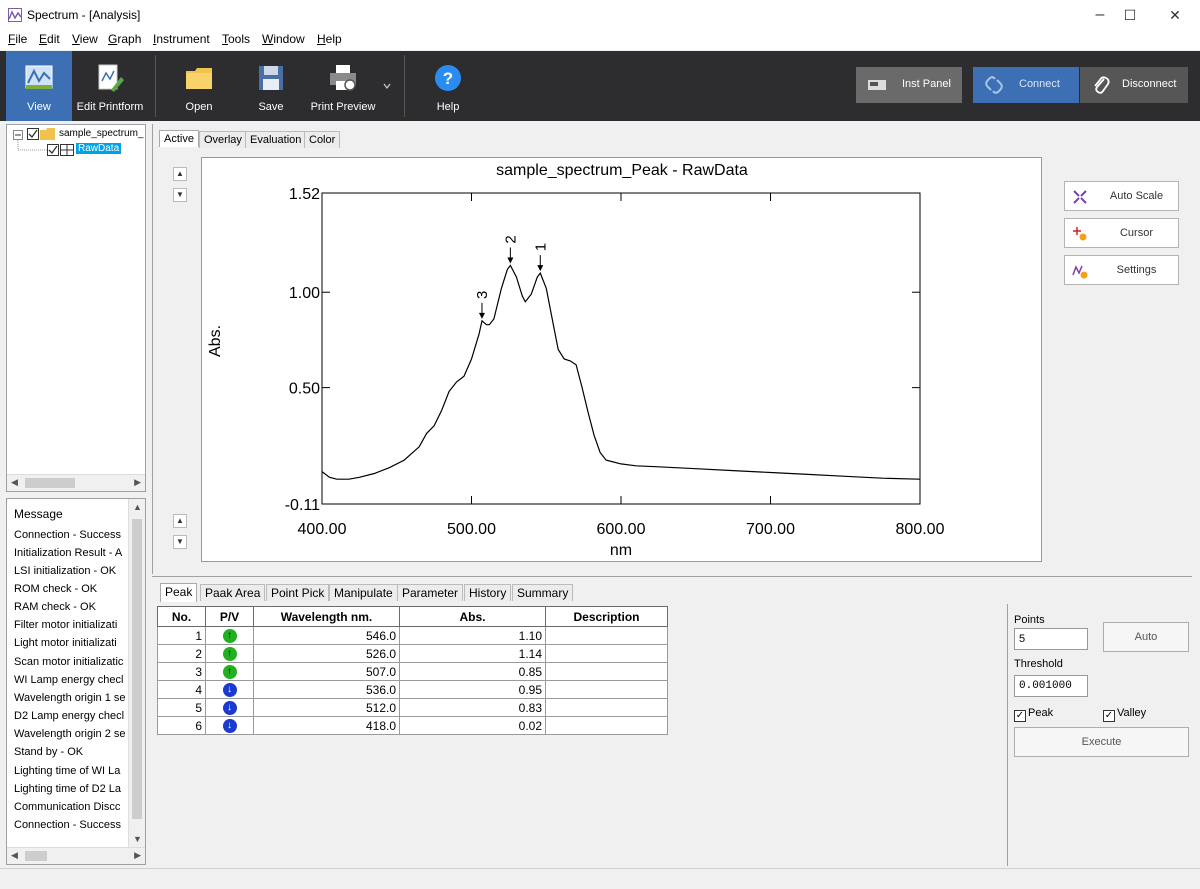 The image size is (1200, 889). Describe the element at coordinates (283, 39) in the screenshot. I see `menu-window: Window` at that location.